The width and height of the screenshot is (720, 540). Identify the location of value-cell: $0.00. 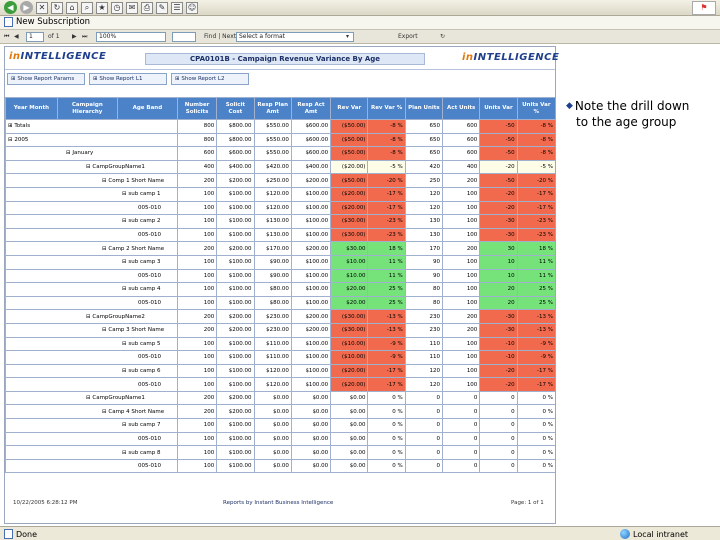
(272, 452).